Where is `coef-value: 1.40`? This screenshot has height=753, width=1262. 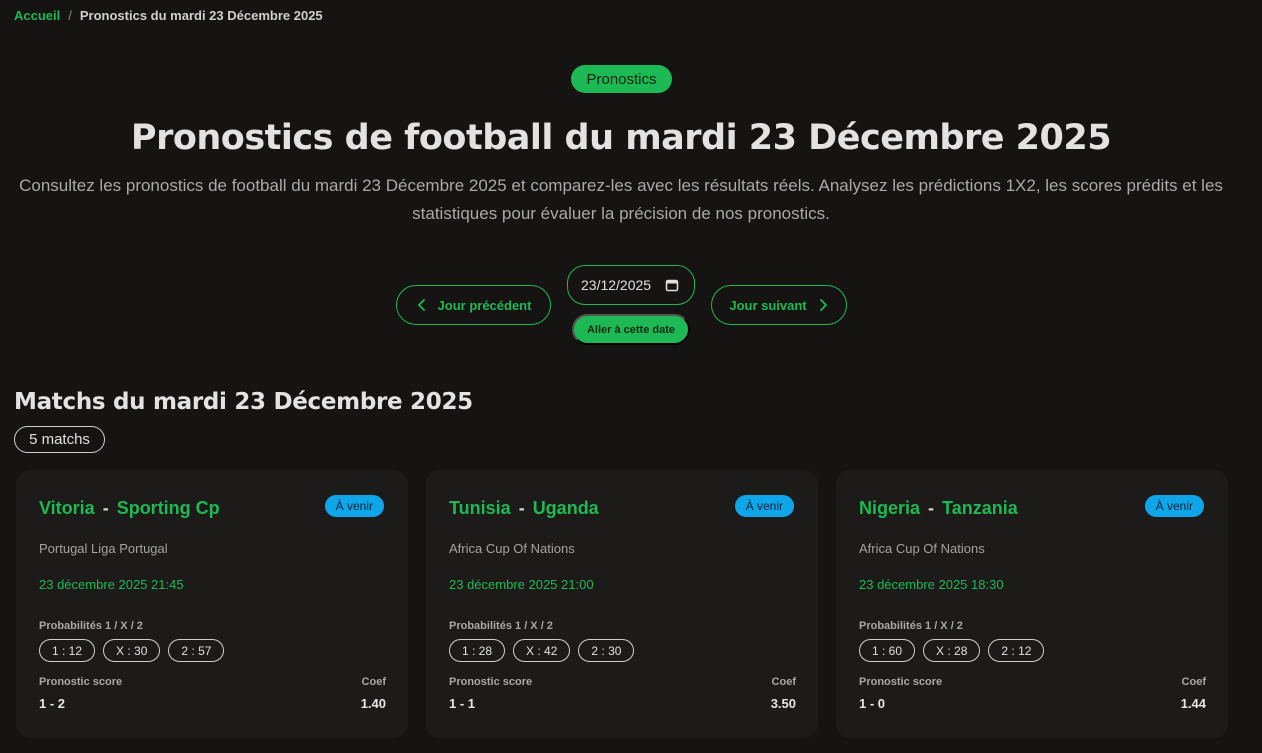
coef-value: 1.40 is located at coordinates (373, 703).